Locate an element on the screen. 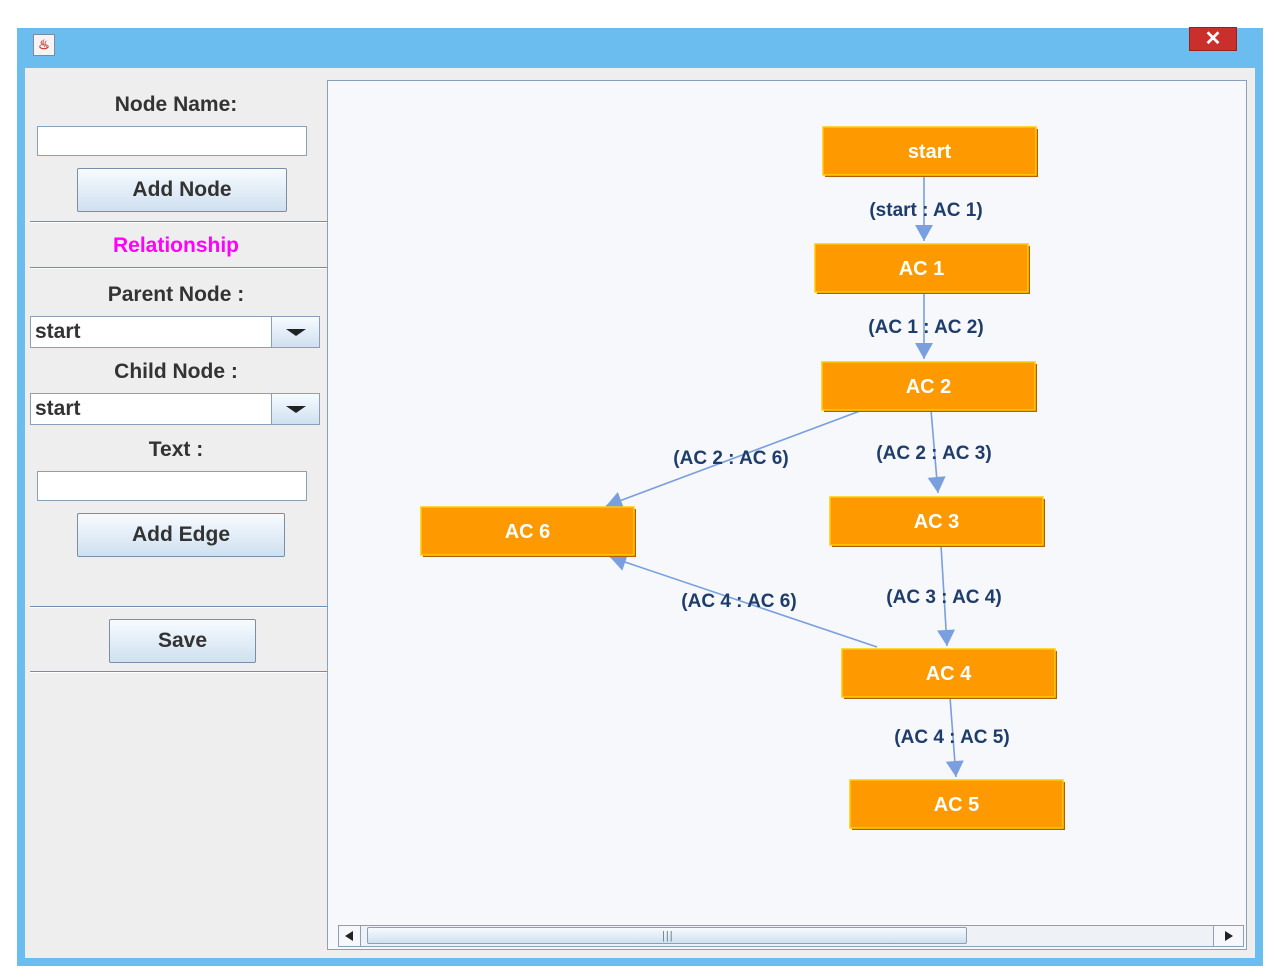  node-ac3: AC 3 is located at coordinates (937, 521).